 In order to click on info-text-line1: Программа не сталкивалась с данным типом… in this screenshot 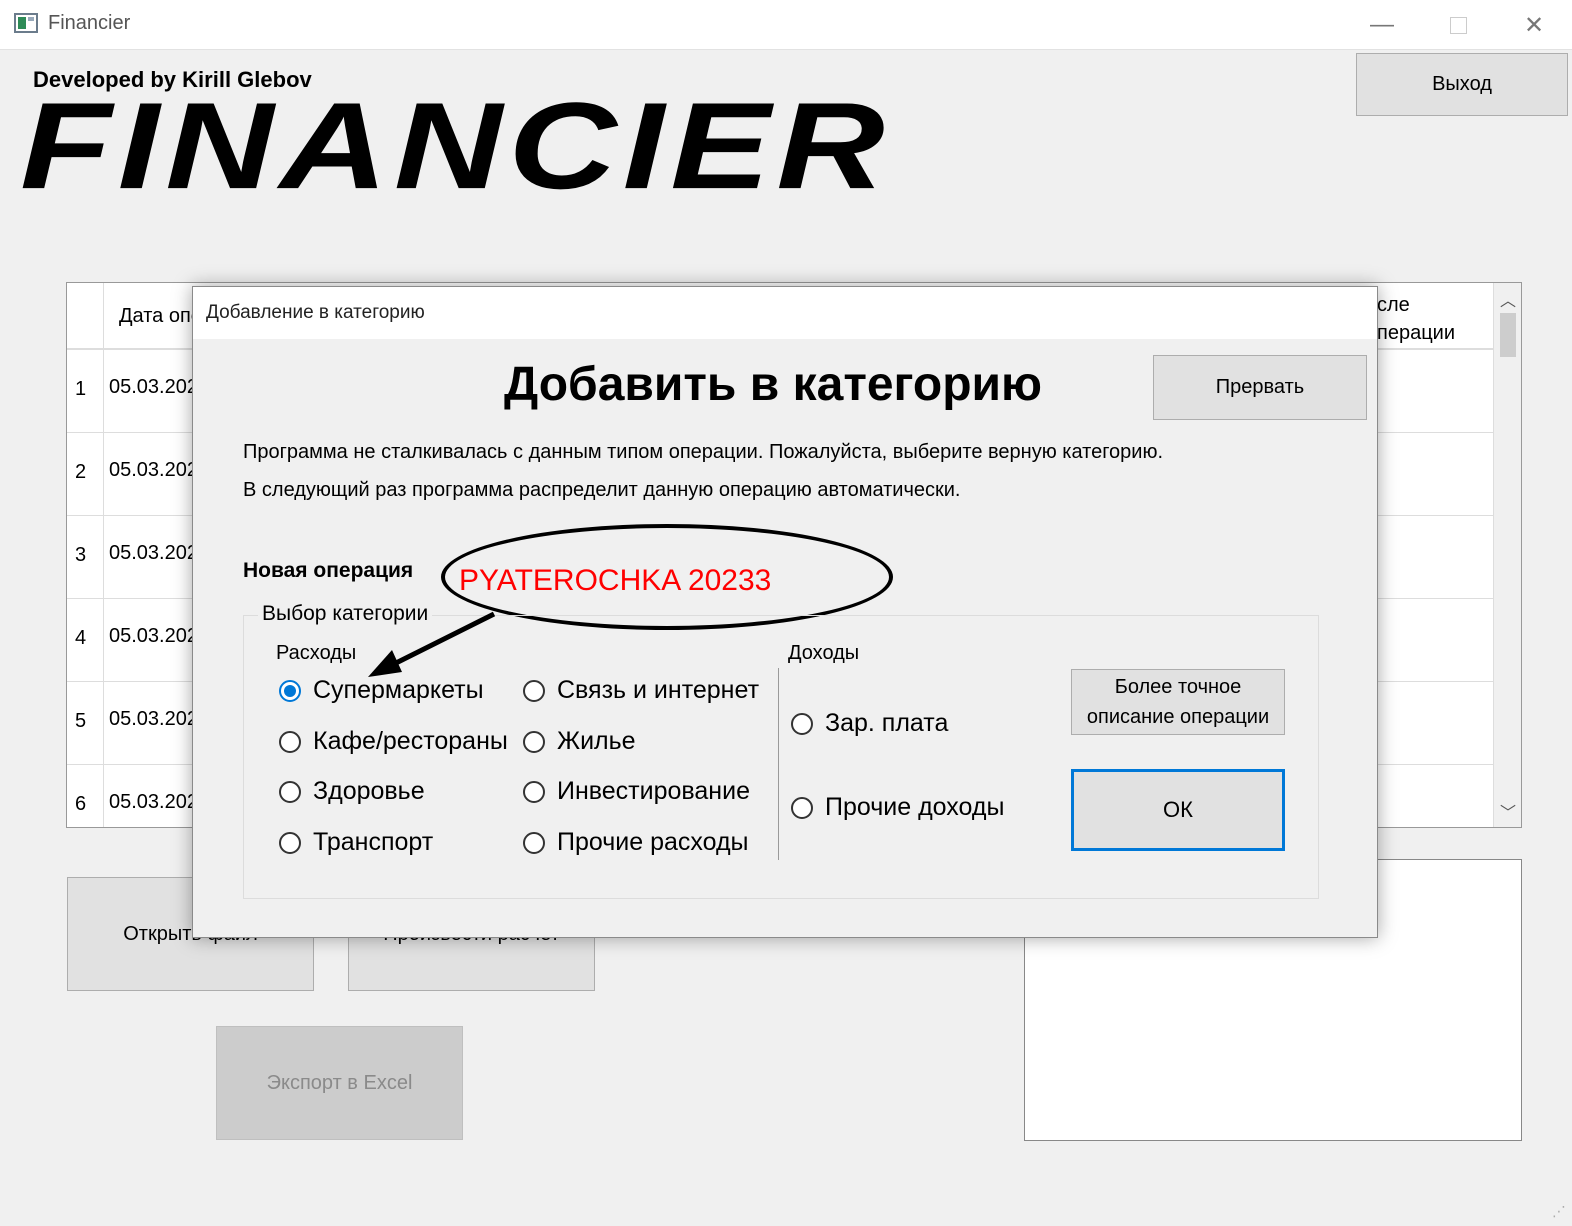, I will do `click(703, 452)`.